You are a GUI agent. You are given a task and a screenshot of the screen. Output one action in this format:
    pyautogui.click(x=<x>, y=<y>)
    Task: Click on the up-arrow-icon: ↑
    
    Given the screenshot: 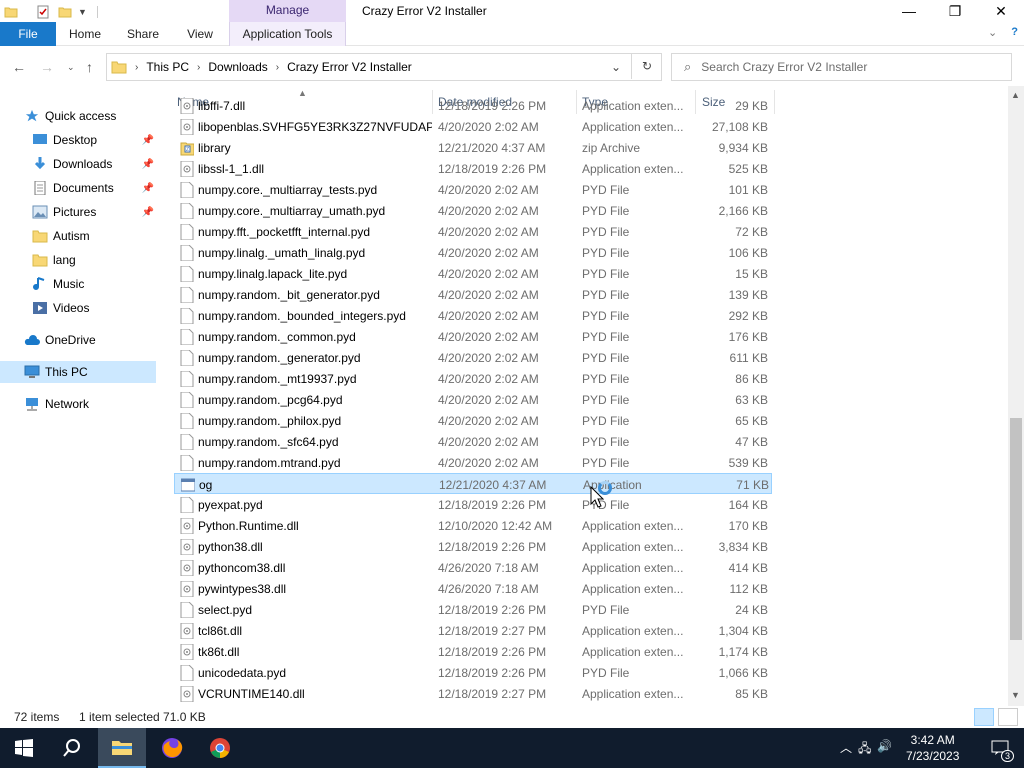 What is the action you would take?
    pyautogui.click(x=89, y=67)
    